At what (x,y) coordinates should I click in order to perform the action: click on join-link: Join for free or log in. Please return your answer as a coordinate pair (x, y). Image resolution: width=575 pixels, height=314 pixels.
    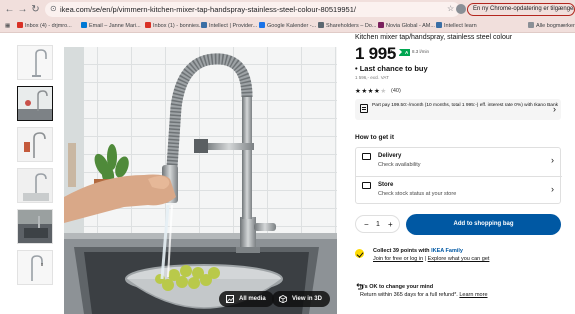
    Looking at the image, I should click on (398, 259).